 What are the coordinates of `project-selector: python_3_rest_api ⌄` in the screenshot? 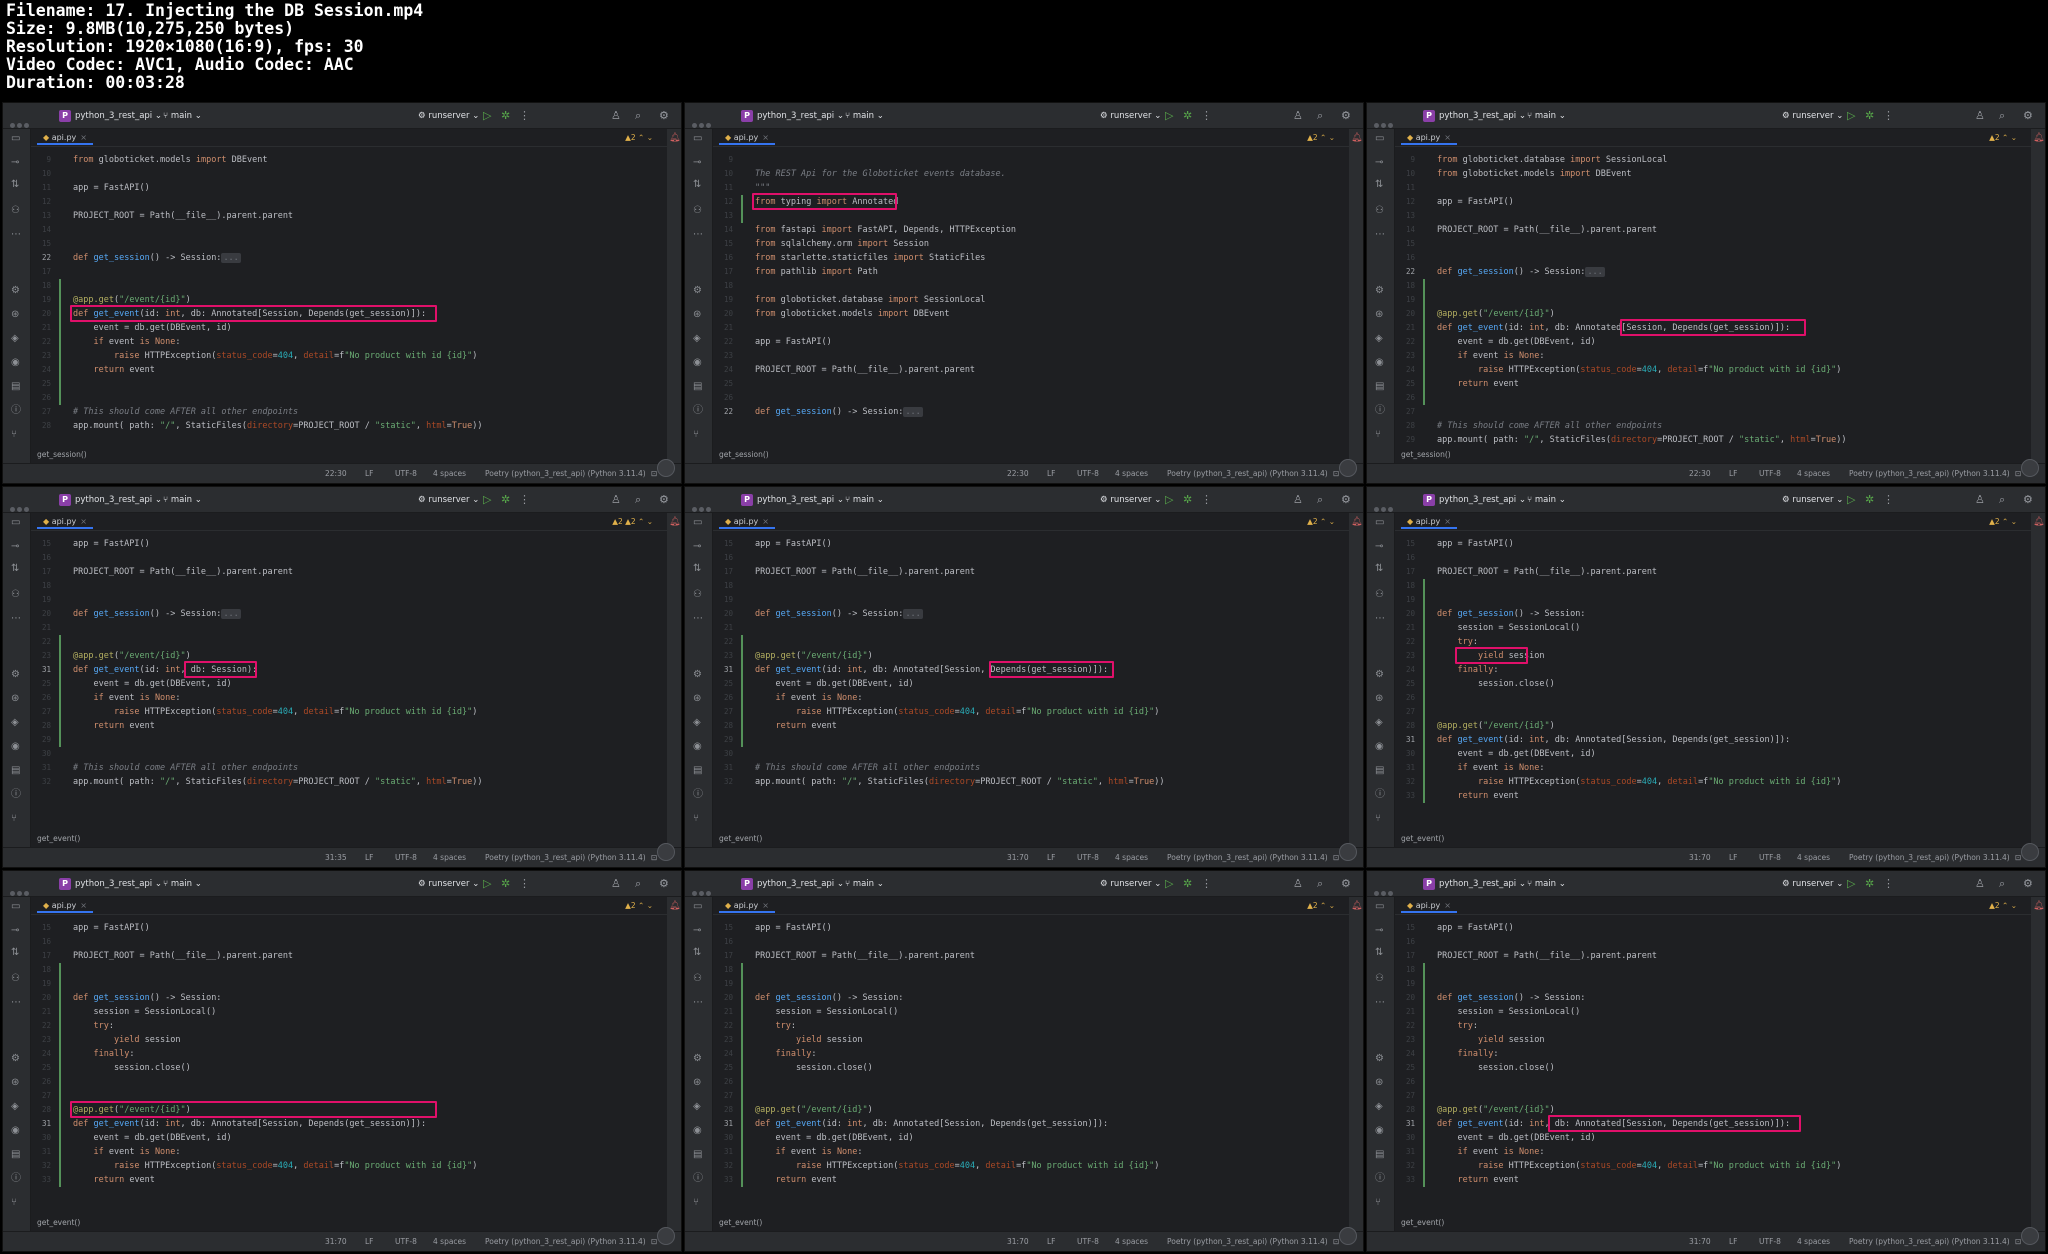 It's located at (800, 116).